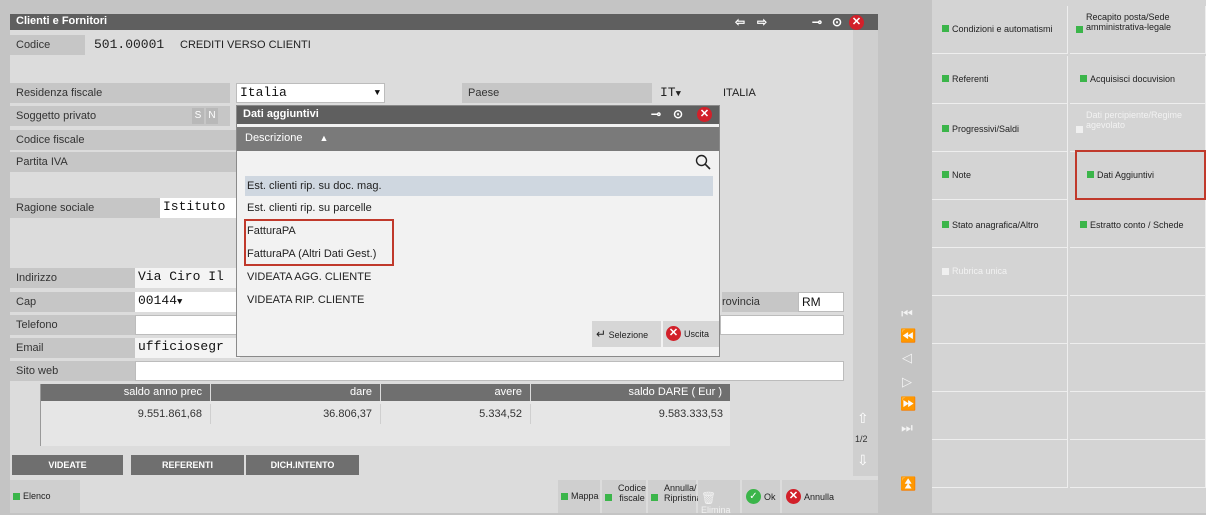 The height and width of the screenshot is (515, 1206). Describe the element at coordinates (907, 428) in the screenshot. I see `last-page-icon: ⏭` at that location.